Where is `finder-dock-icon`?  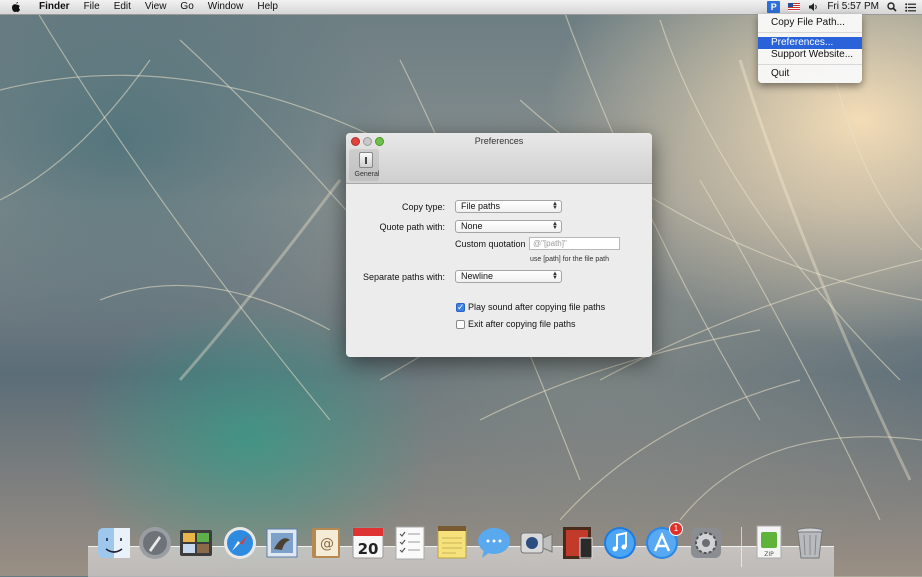
finder-dock-icon is located at coordinates (114, 543).